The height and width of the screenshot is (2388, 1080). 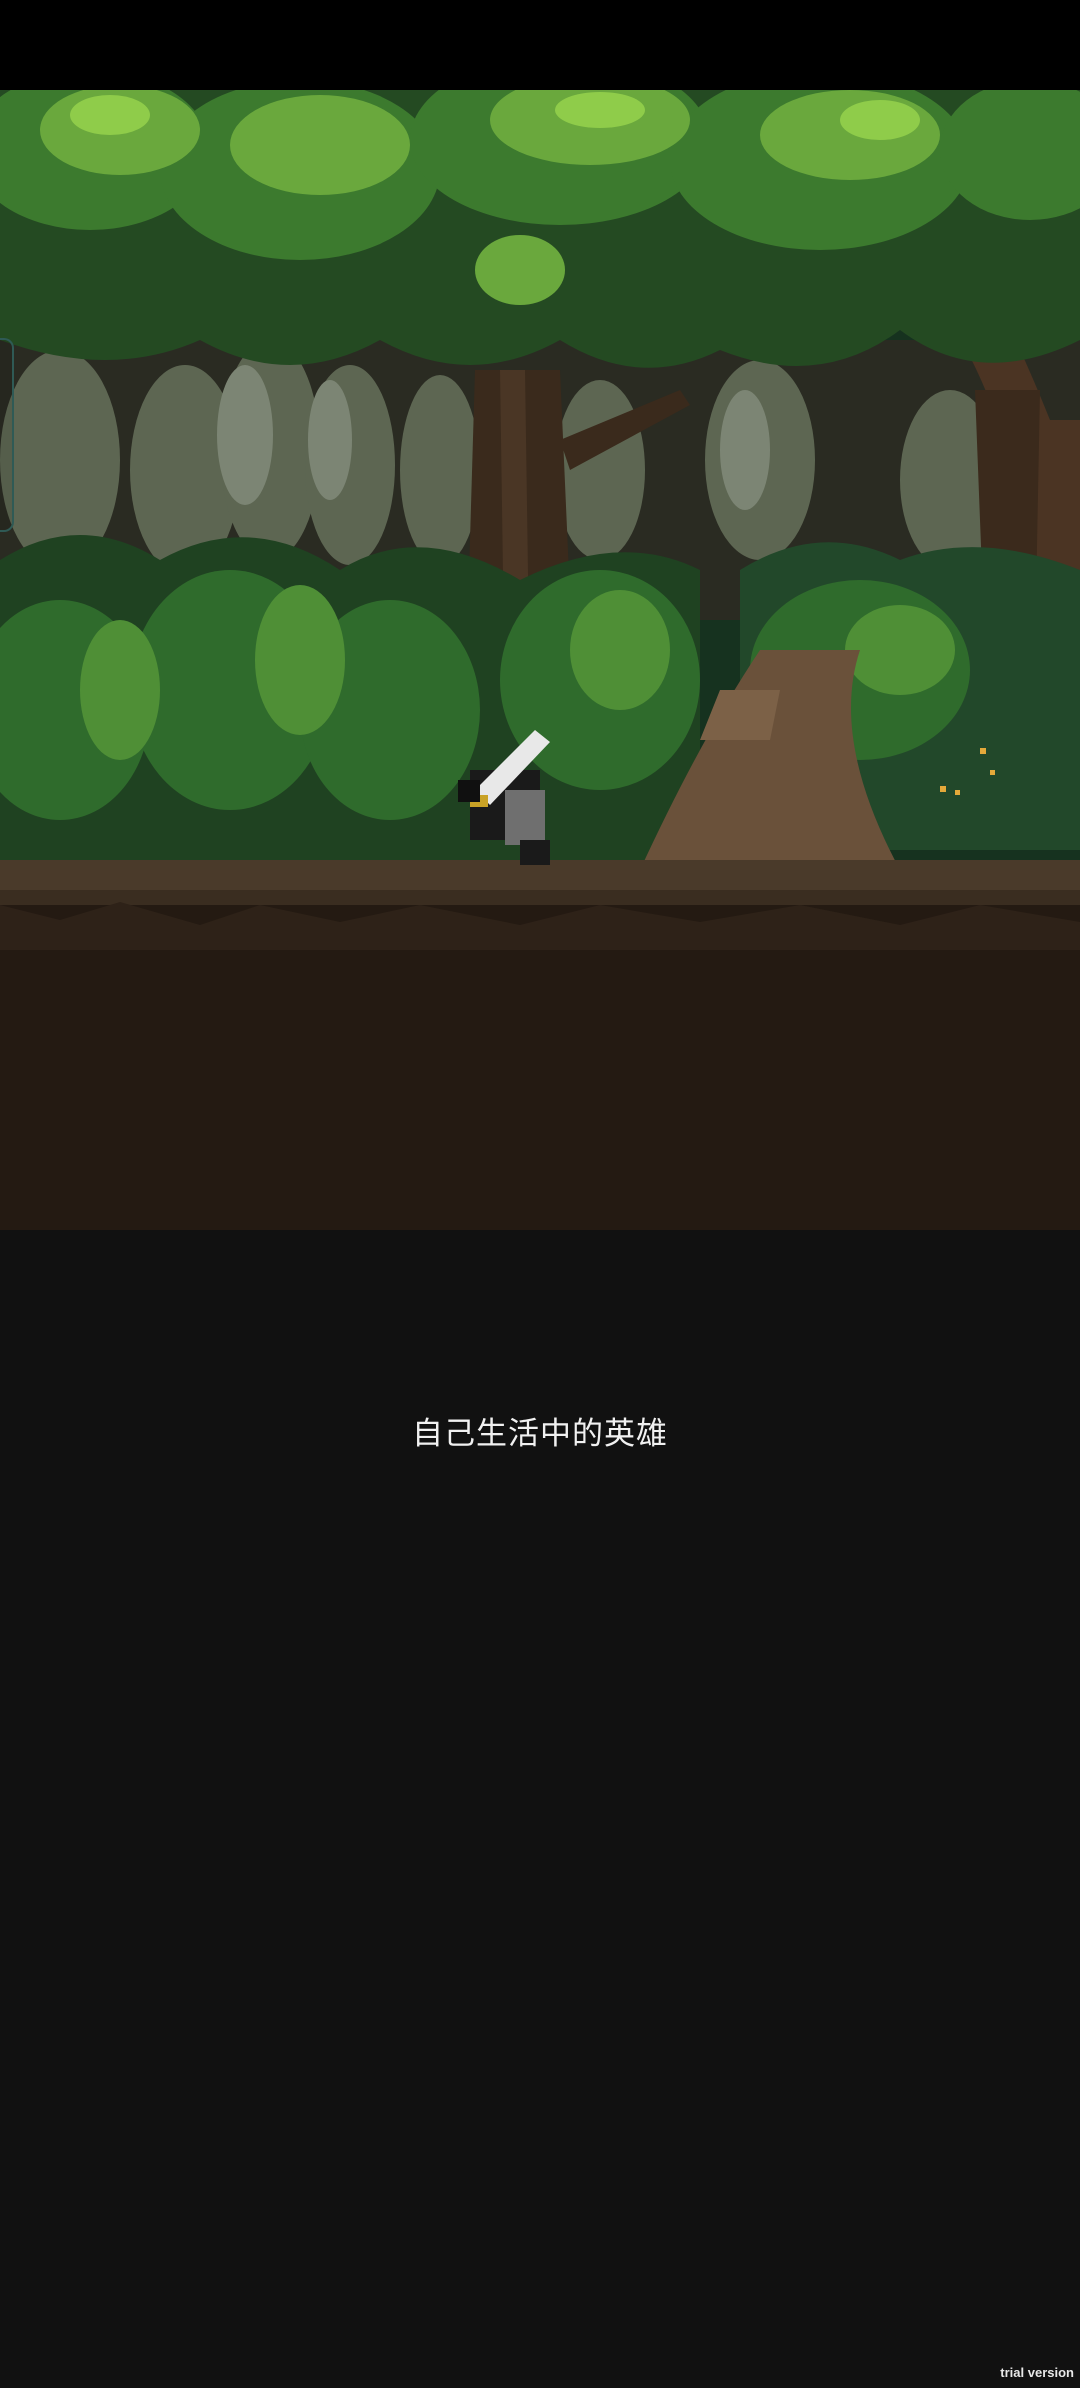 I want to click on top-black-bar, so click(x=540, y=45).